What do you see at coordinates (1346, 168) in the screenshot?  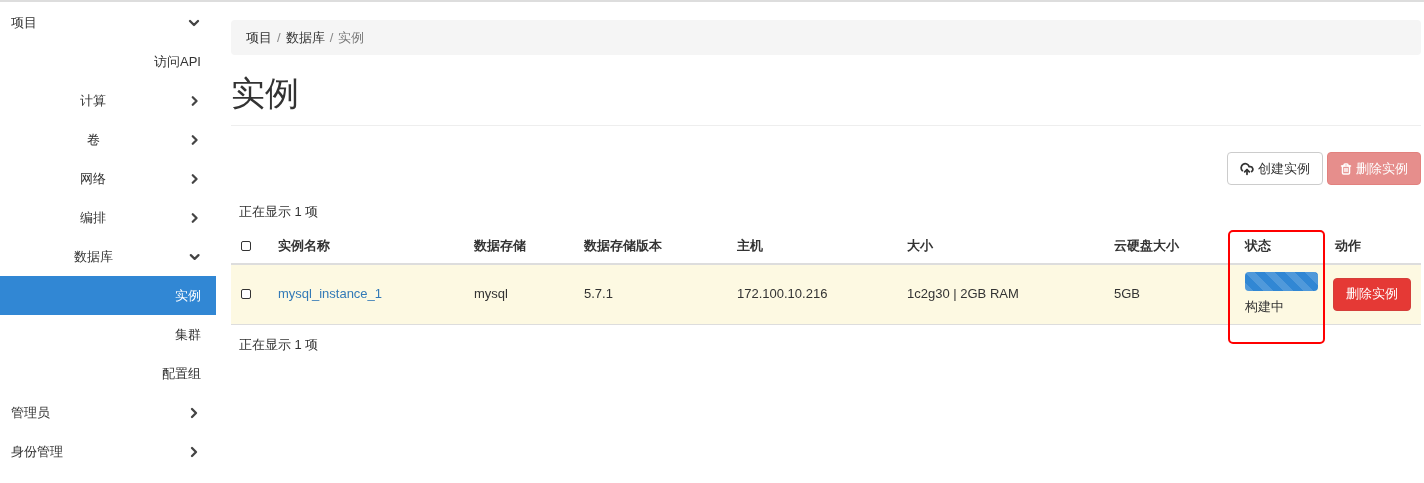 I see `trash-icon` at bounding box center [1346, 168].